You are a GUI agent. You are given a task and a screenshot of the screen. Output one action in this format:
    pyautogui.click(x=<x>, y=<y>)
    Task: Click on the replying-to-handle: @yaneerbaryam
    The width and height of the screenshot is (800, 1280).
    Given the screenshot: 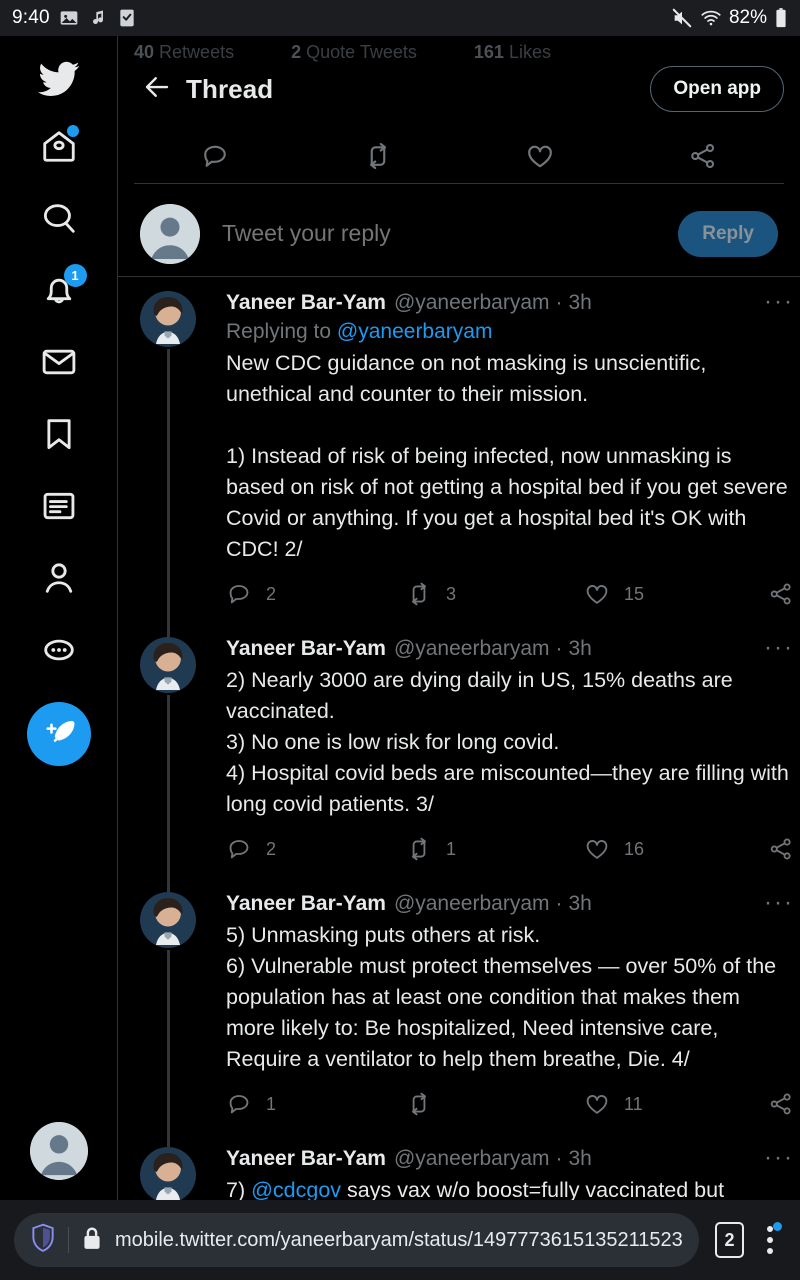 What is the action you would take?
    pyautogui.click(x=415, y=331)
    